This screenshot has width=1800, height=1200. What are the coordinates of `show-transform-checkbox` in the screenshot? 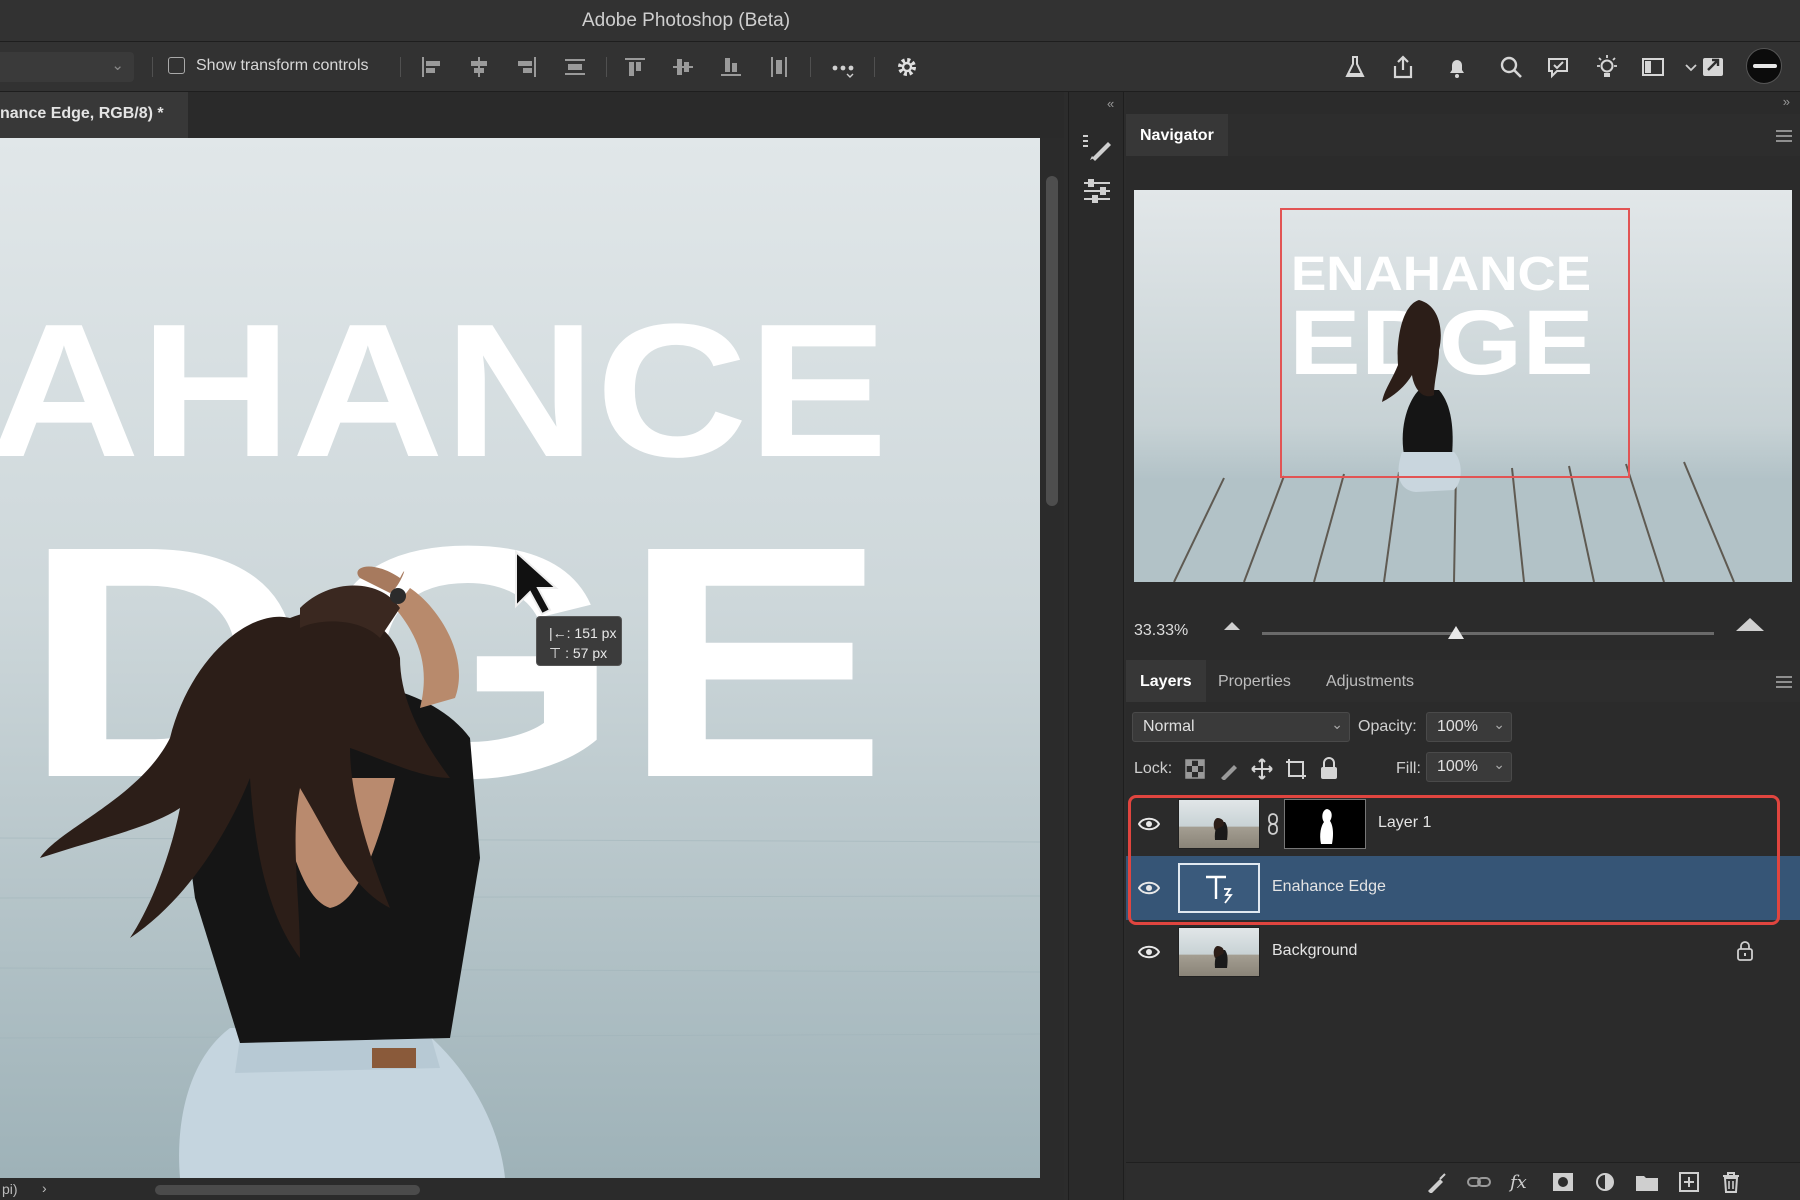 It's located at (176, 65).